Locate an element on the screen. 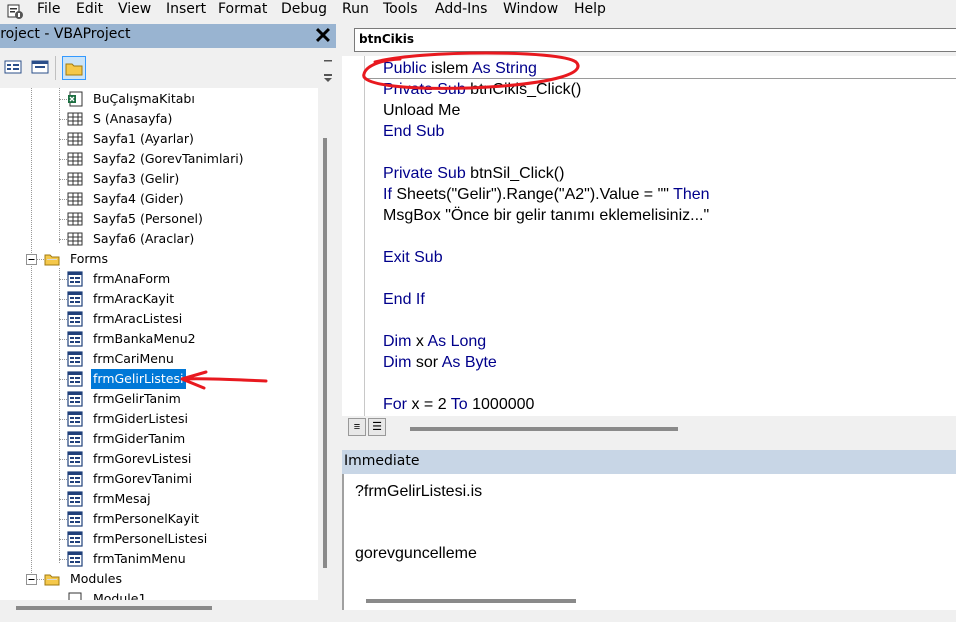 This screenshot has height=622, width=956. tree-item-label: frmTanimMenu is located at coordinates (139, 558).